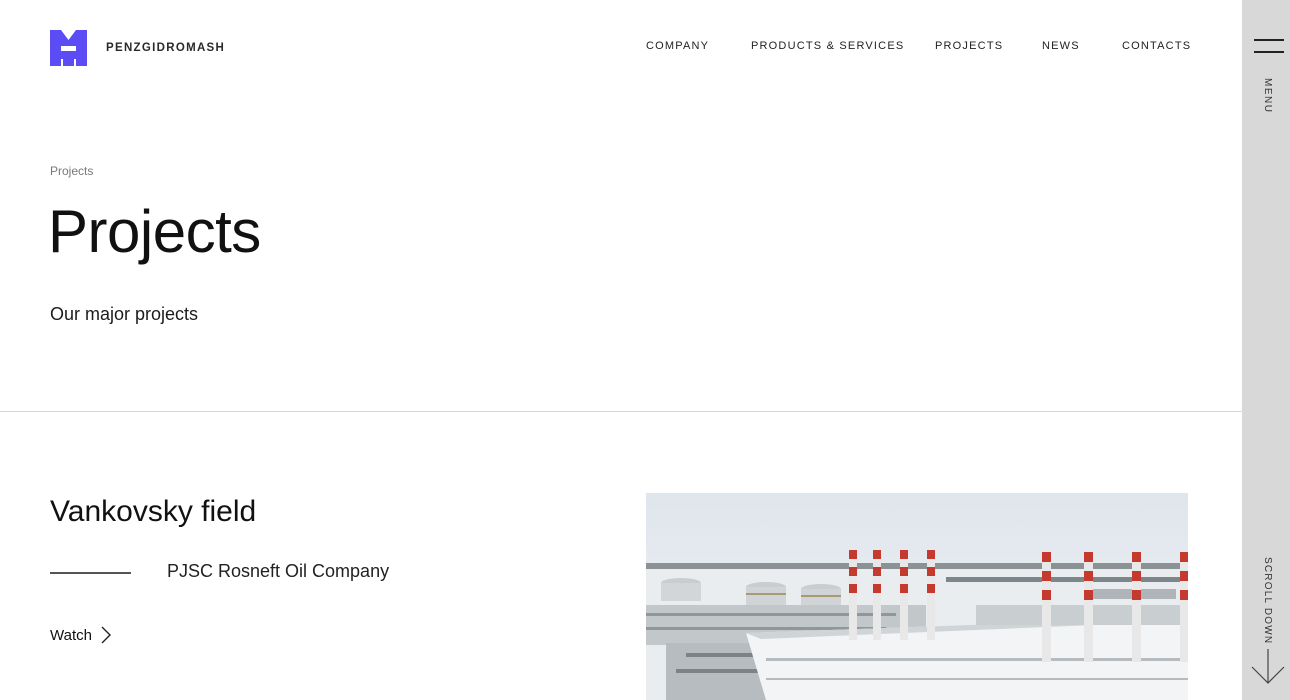 This screenshot has height=700, width=1290. What do you see at coordinates (621, 411) in the screenshot?
I see `section-divider` at bounding box center [621, 411].